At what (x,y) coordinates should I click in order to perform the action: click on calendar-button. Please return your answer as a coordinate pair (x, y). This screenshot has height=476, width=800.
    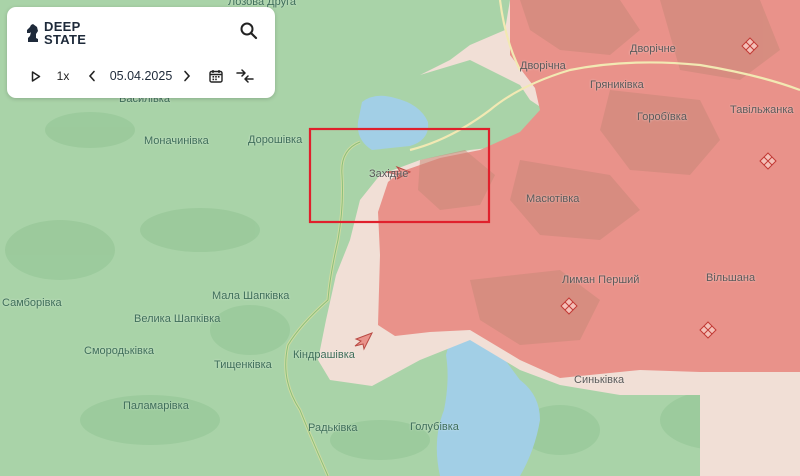
    Looking at the image, I should click on (216, 76).